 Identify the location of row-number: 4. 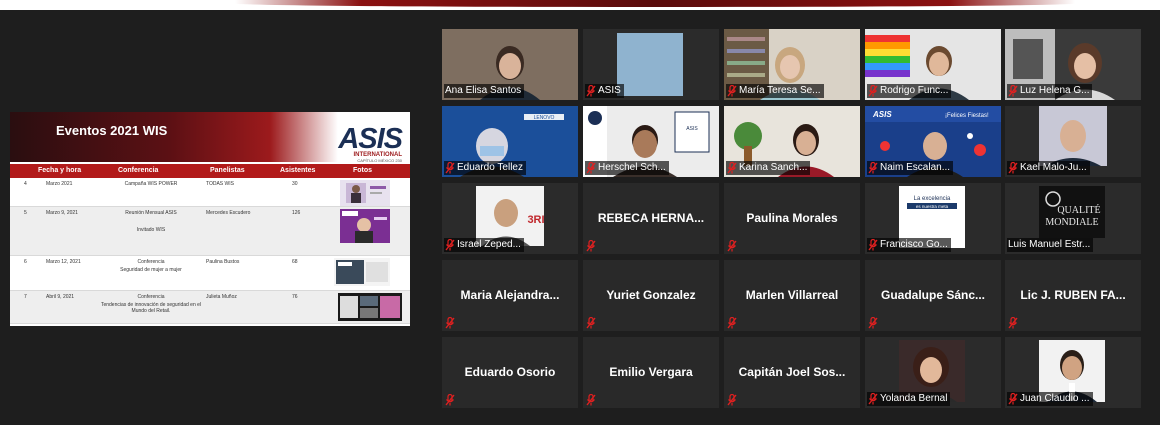
(25, 184).